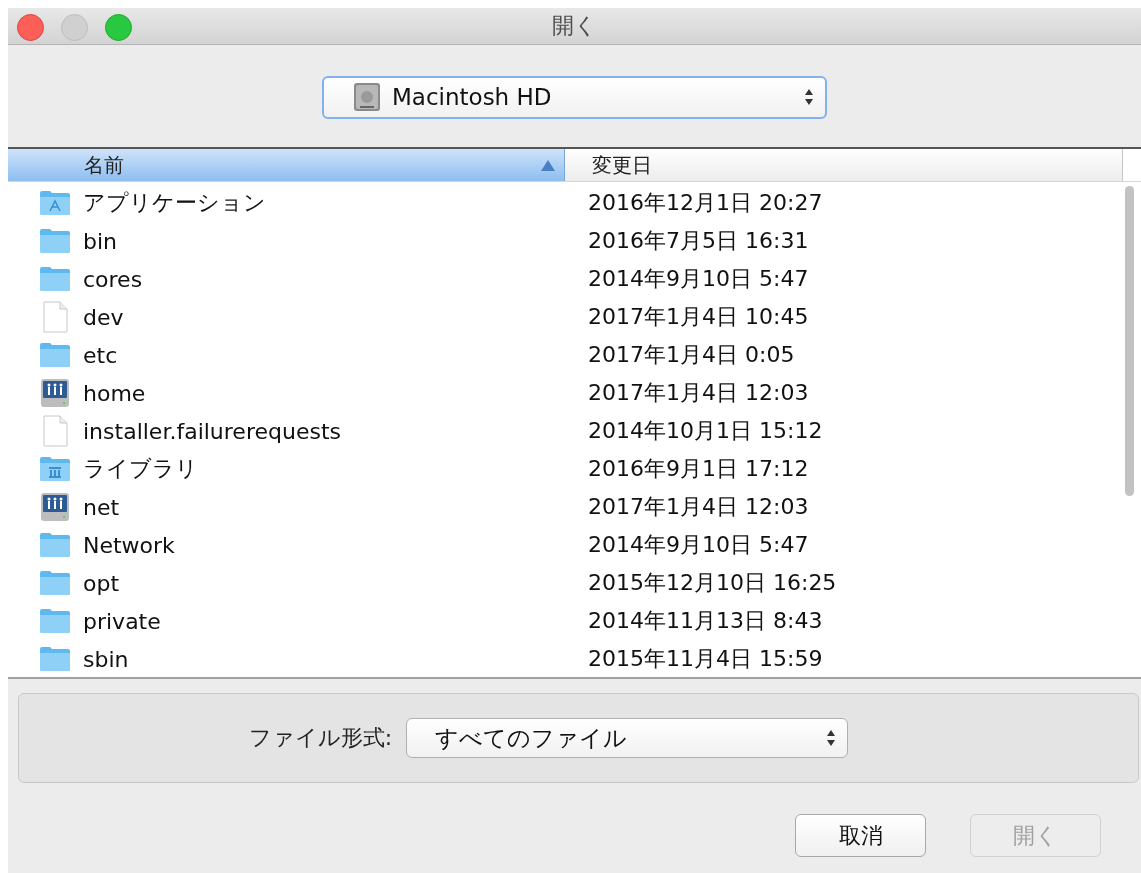 The image size is (1141, 873). I want to click on file-name: Network, so click(129, 545).